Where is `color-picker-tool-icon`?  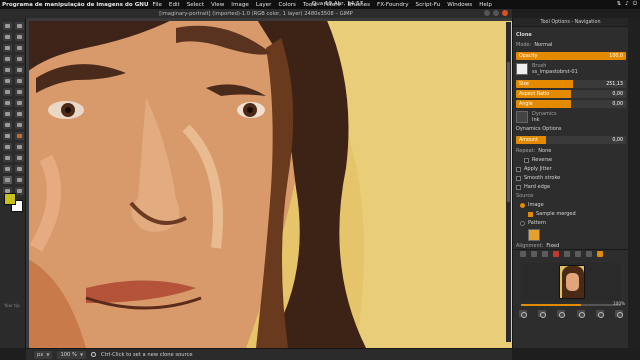 color-picker-tool-icon is located at coordinates (7, 70).